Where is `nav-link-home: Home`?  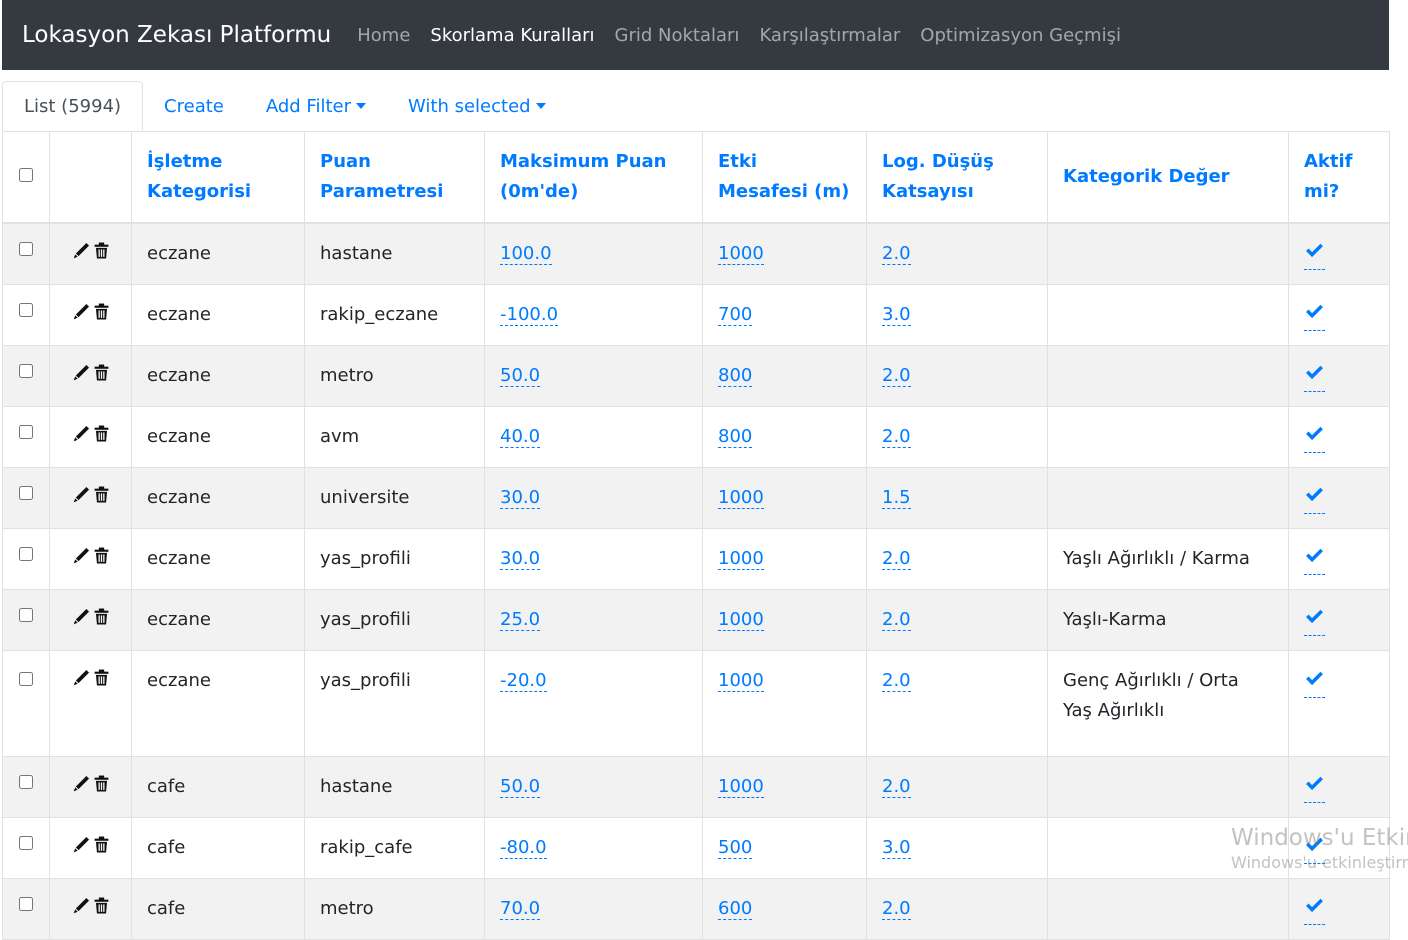
nav-link-home: Home is located at coordinates (383, 35).